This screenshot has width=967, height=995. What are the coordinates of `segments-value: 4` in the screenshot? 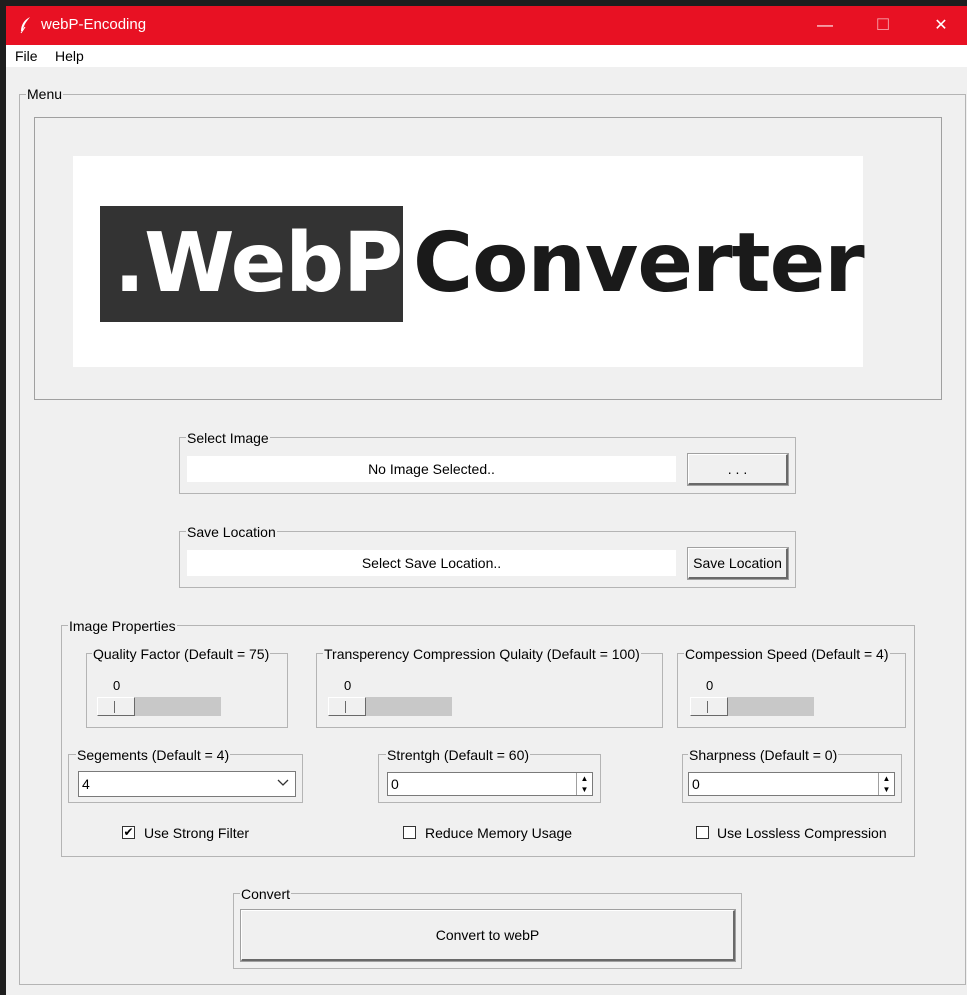 It's located at (86, 784).